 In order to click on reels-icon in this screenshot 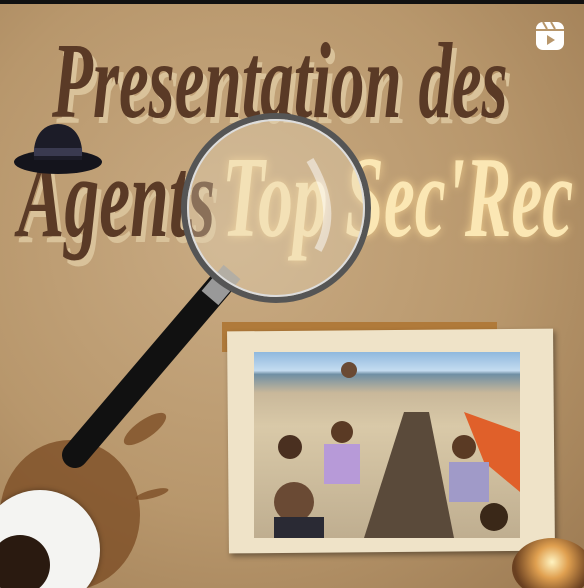, I will do `click(550, 36)`.